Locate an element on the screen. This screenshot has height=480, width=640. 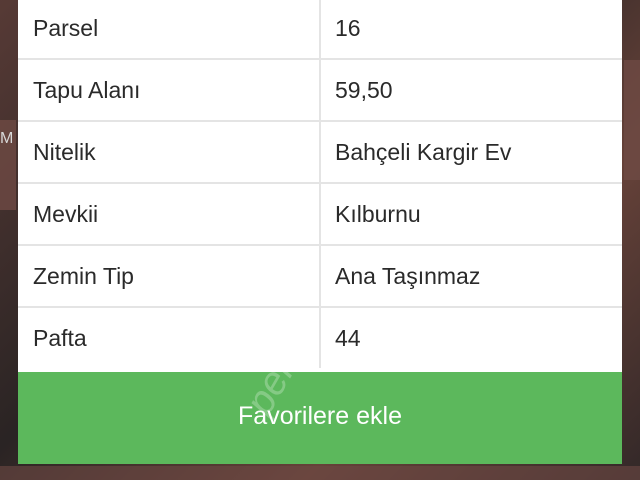
row-key: Mevkii is located at coordinates (66, 214).